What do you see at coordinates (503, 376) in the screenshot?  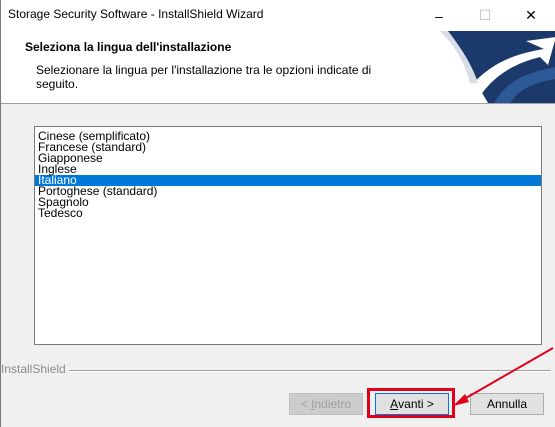 I see `arrow-icon` at bounding box center [503, 376].